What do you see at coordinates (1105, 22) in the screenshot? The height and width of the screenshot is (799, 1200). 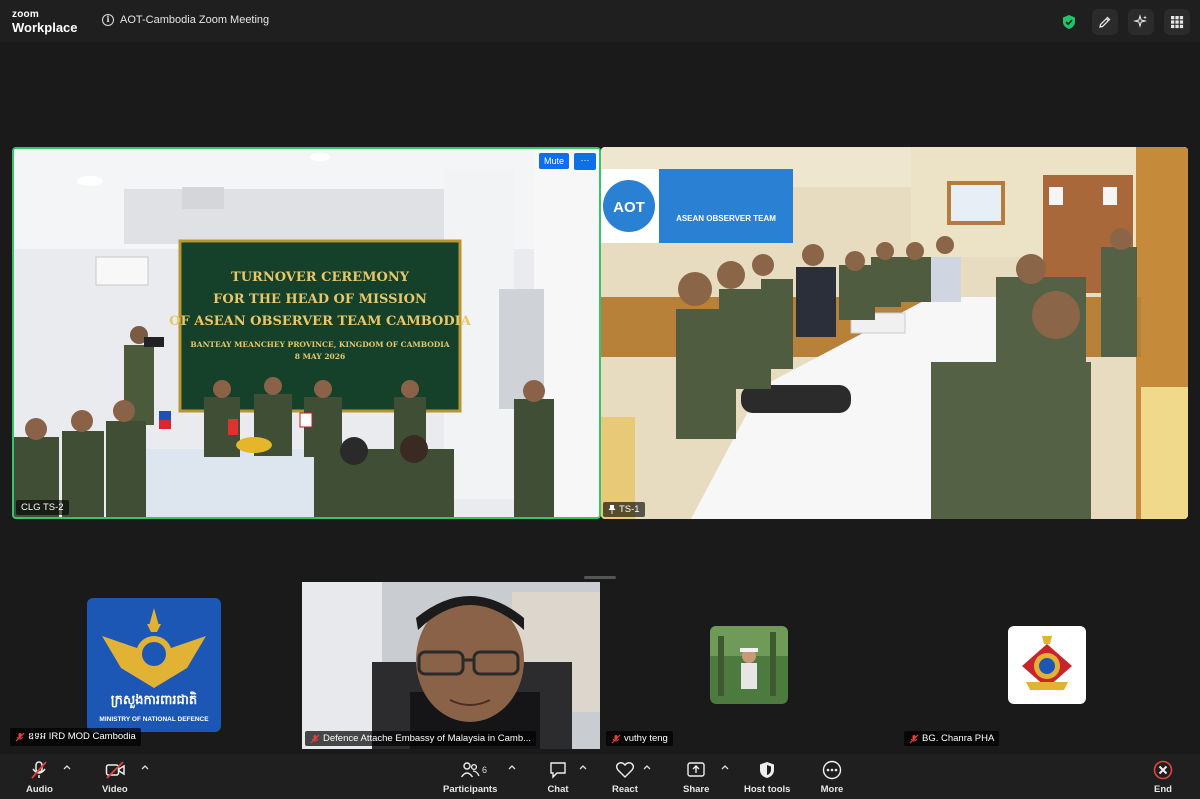 I see `pencil-icon` at bounding box center [1105, 22].